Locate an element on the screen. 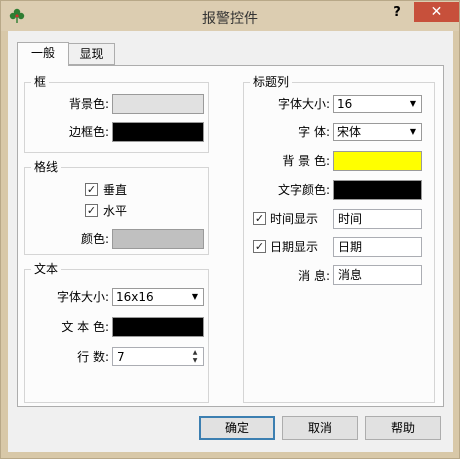 The image size is (460, 459). show-time-label: 时间显示 is located at coordinates (294, 219).